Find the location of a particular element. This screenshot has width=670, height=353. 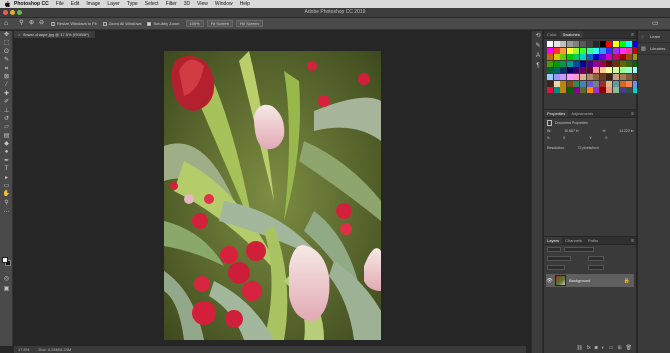

rectangle-tool-icon: ▭ is located at coordinates (6, 186).